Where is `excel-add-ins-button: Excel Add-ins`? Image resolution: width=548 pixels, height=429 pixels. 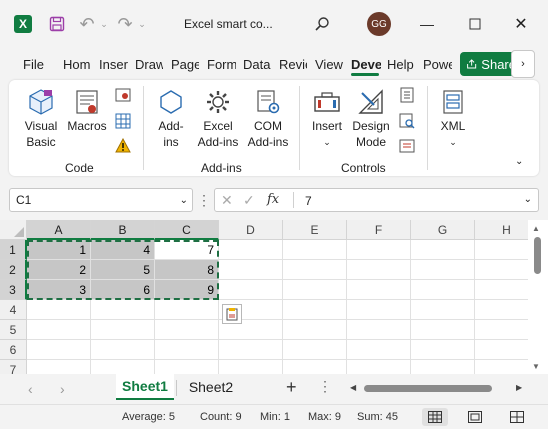 excel-add-ins-button: Excel Add-ins is located at coordinates (218, 118).